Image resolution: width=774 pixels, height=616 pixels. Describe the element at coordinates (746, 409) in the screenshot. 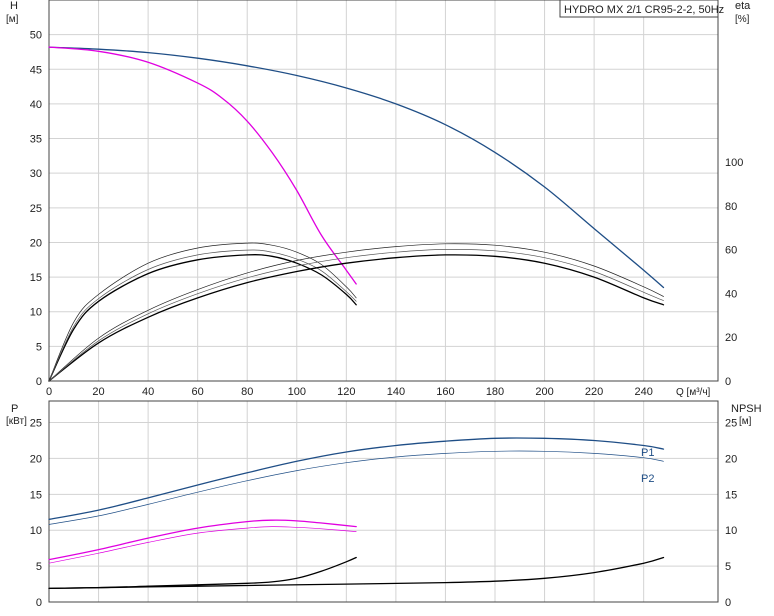

I see `npsh-axis-label: NPSH` at that location.